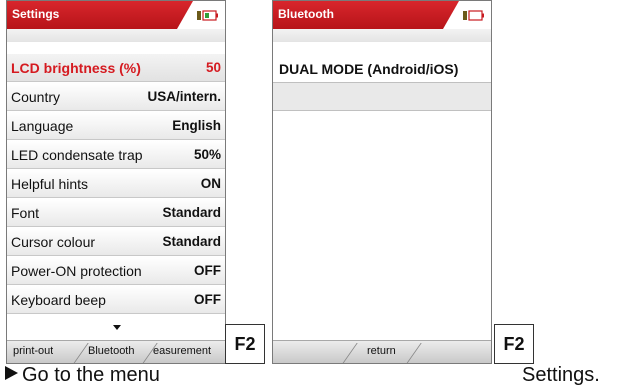 This screenshot has height=392, width=619. Describe the element at coordinates (196, 125) in the screenshot. I see `row-value: English` at that location.